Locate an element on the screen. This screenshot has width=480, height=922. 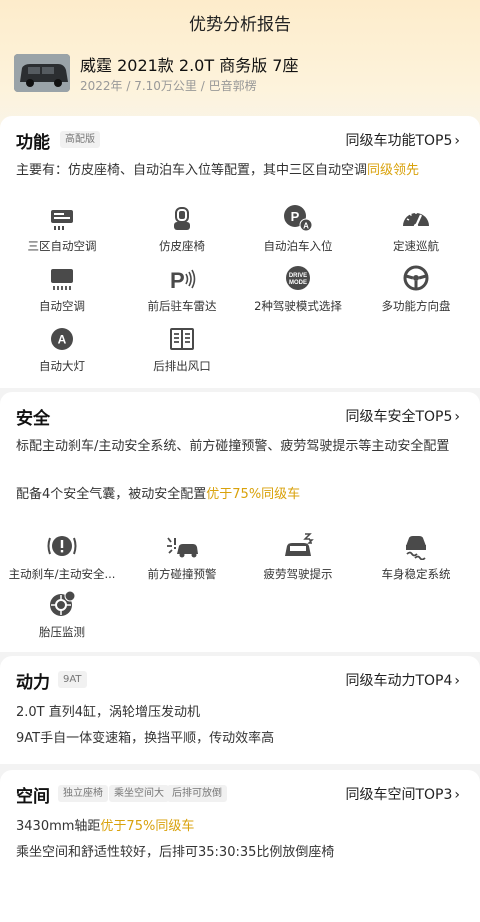
function-title: 功能 is located at coordinates (33, 143).